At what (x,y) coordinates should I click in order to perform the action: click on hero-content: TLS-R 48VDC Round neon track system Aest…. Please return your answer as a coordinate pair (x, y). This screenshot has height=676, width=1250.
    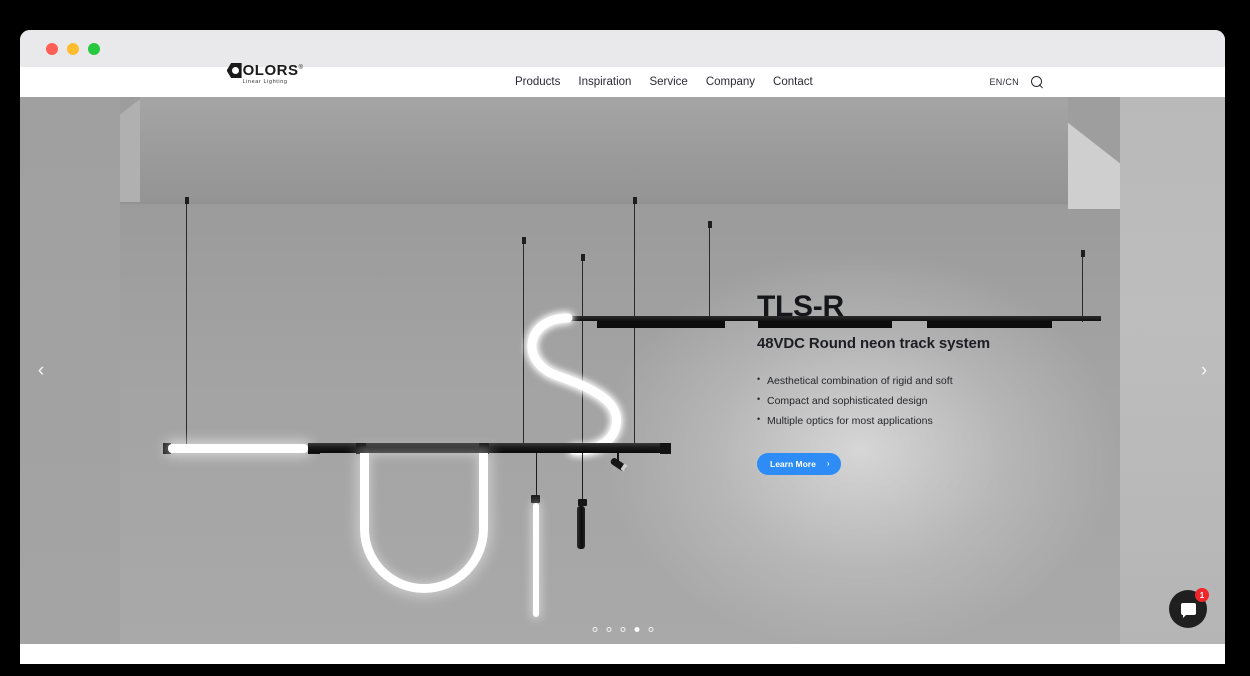
    Looking at the image, I should click on (912, 382).